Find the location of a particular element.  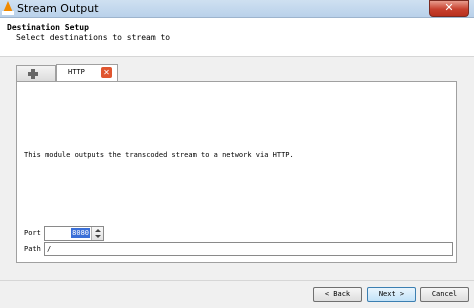

tab-http: HTTP ✕ is located at coordinates (87, 73).